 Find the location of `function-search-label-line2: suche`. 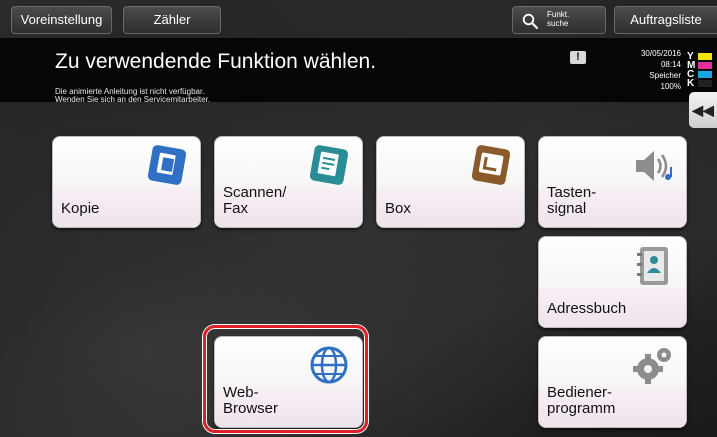

function-search-label-line2: suche is located at coordinates (558, 23).